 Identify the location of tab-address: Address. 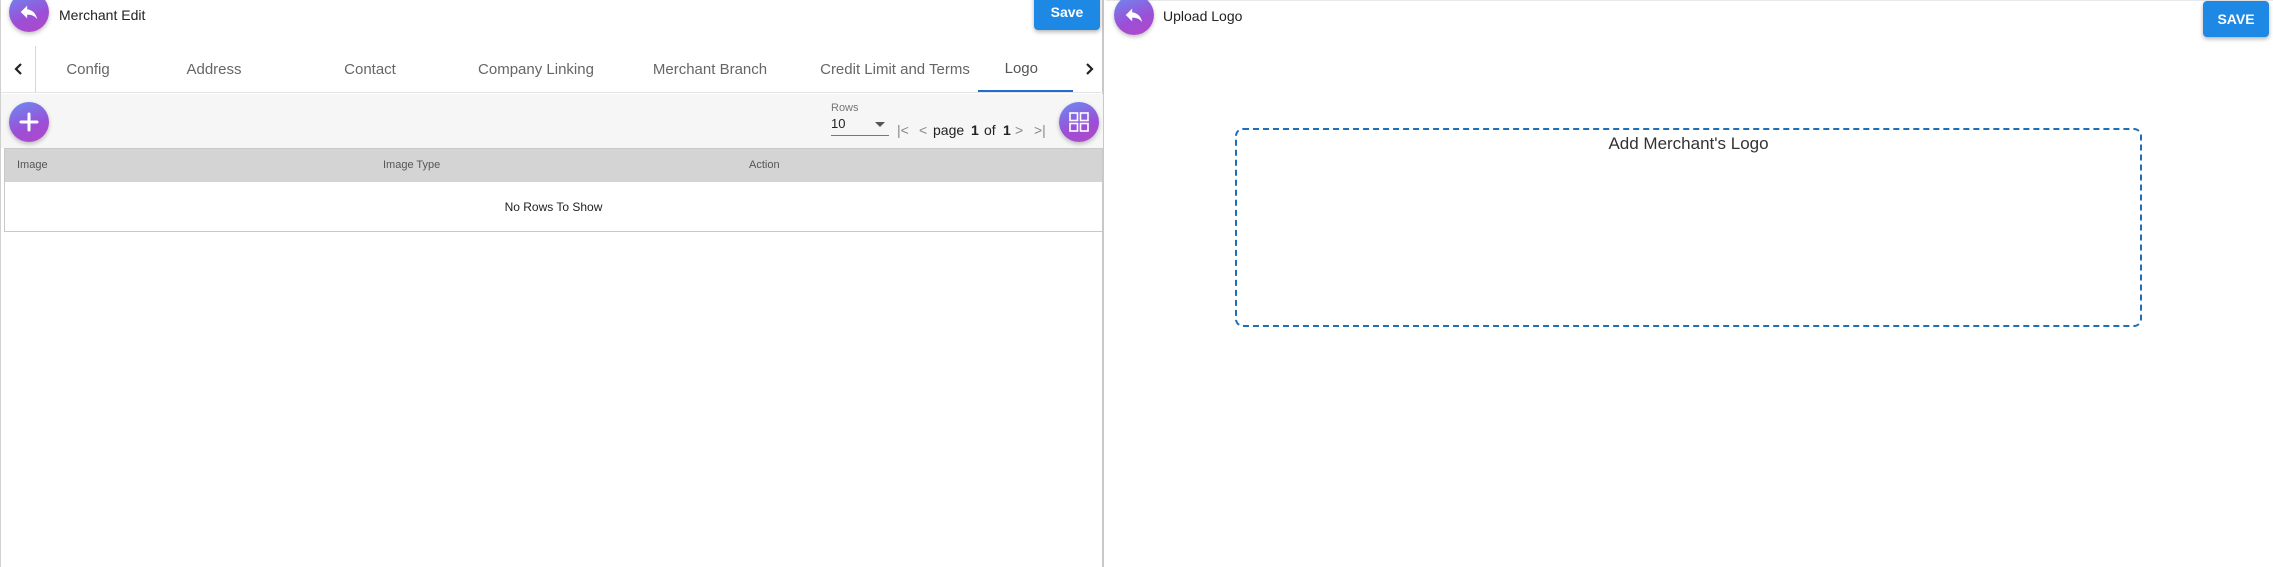
(214, 69).